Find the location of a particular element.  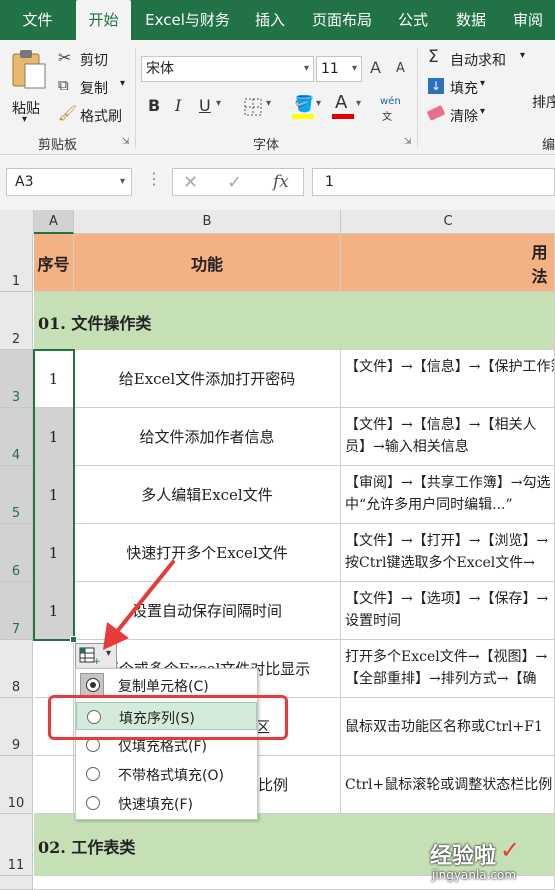

borders-icon is located at coordinates (253, 107).